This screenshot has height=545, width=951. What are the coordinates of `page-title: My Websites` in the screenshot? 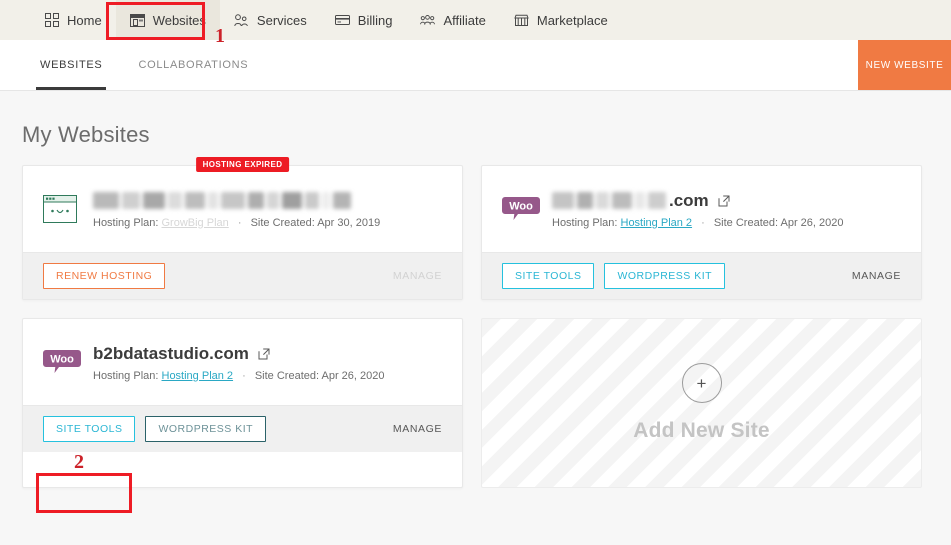 It's located at (86, 134).